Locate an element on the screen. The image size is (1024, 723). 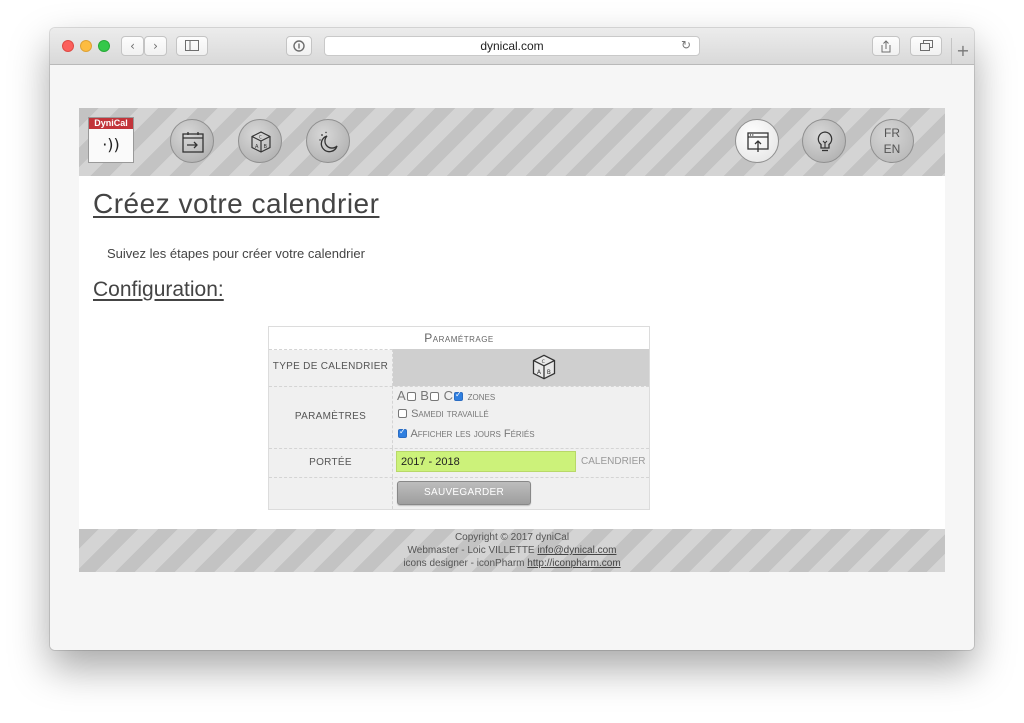
close-window-button is located at coordinates (68, 46).